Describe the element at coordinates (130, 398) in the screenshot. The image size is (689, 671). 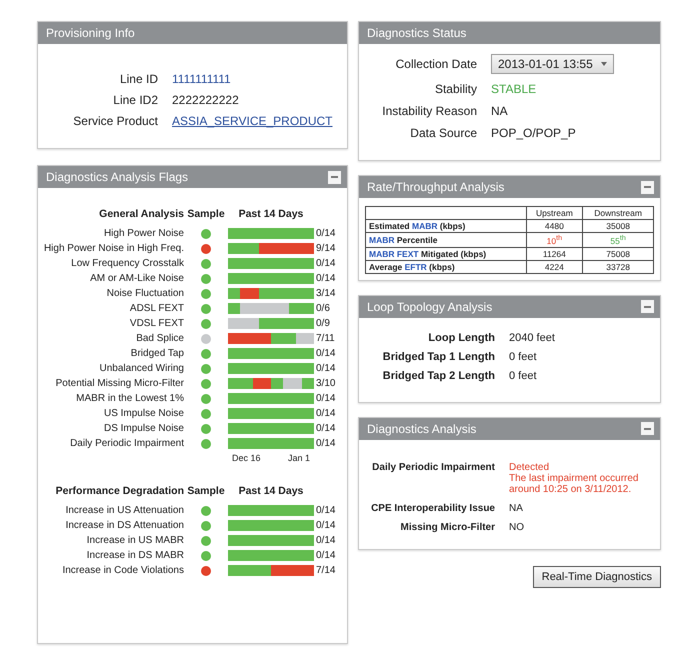
I see `flag-name: MABR in the Lowest 1%` at that location.